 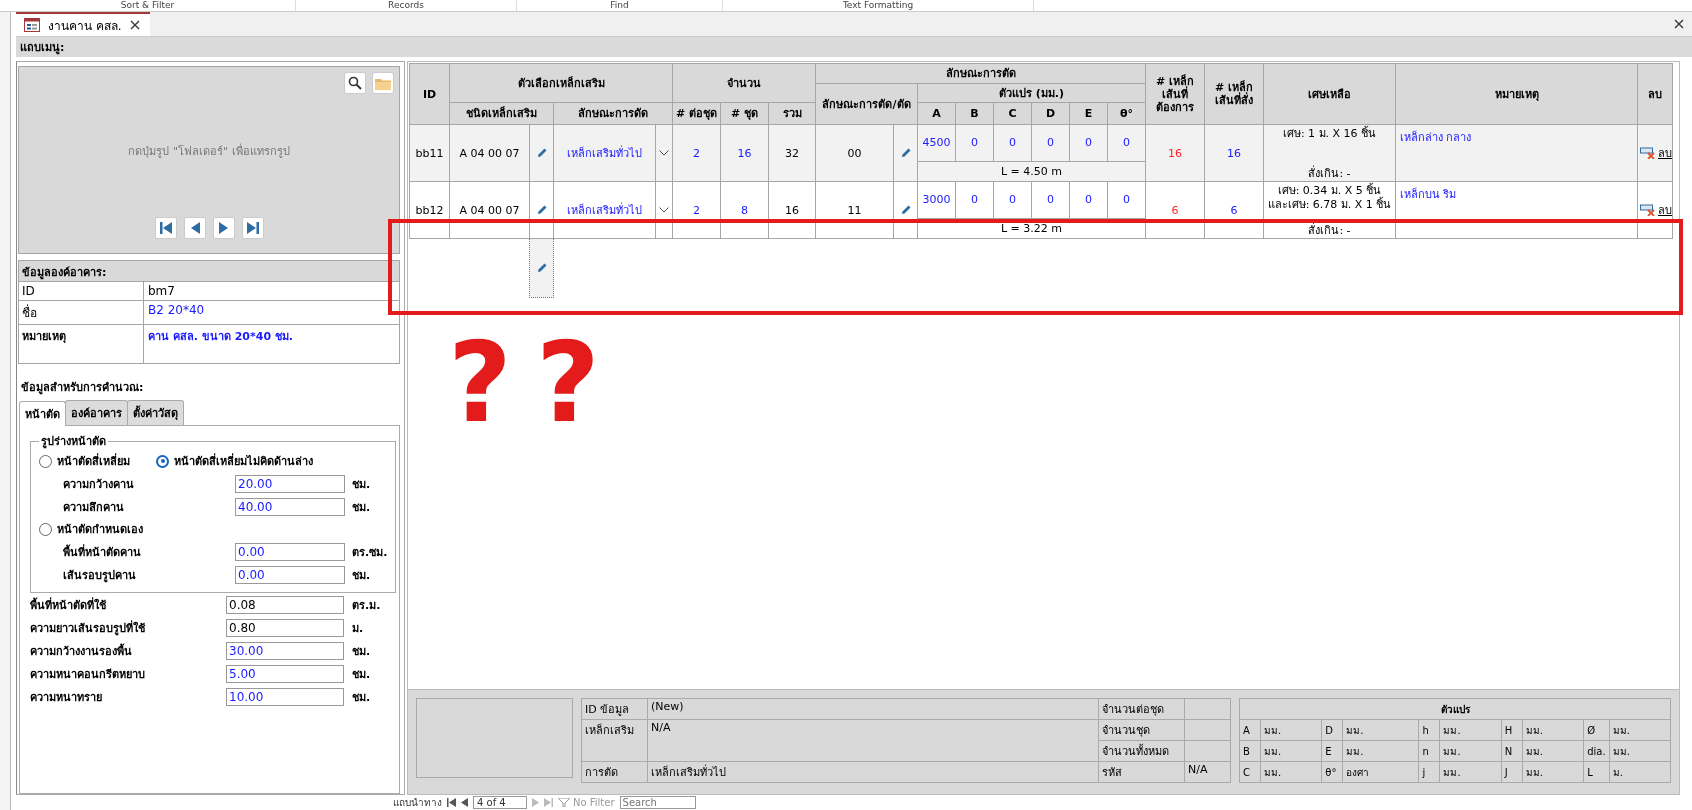 I want to click on input-field: 40.00, so click(x=290, y=506).